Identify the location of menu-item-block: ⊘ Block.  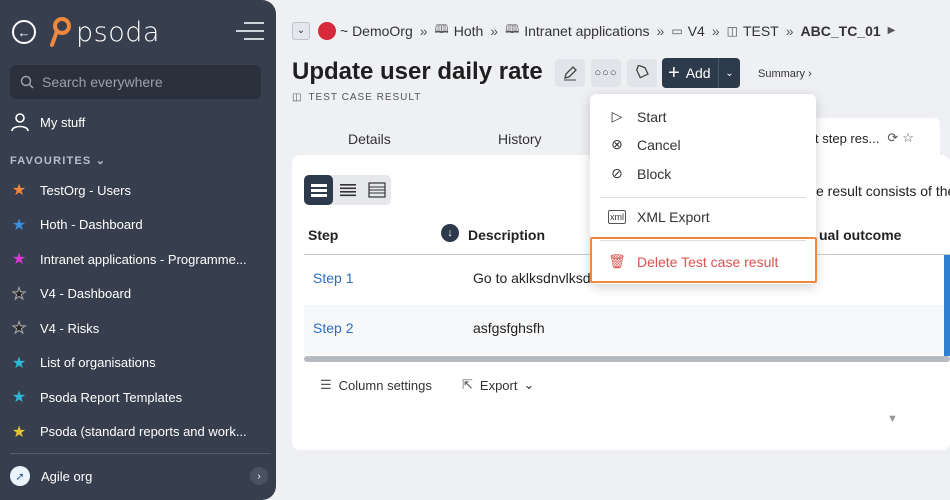
(639, 173).